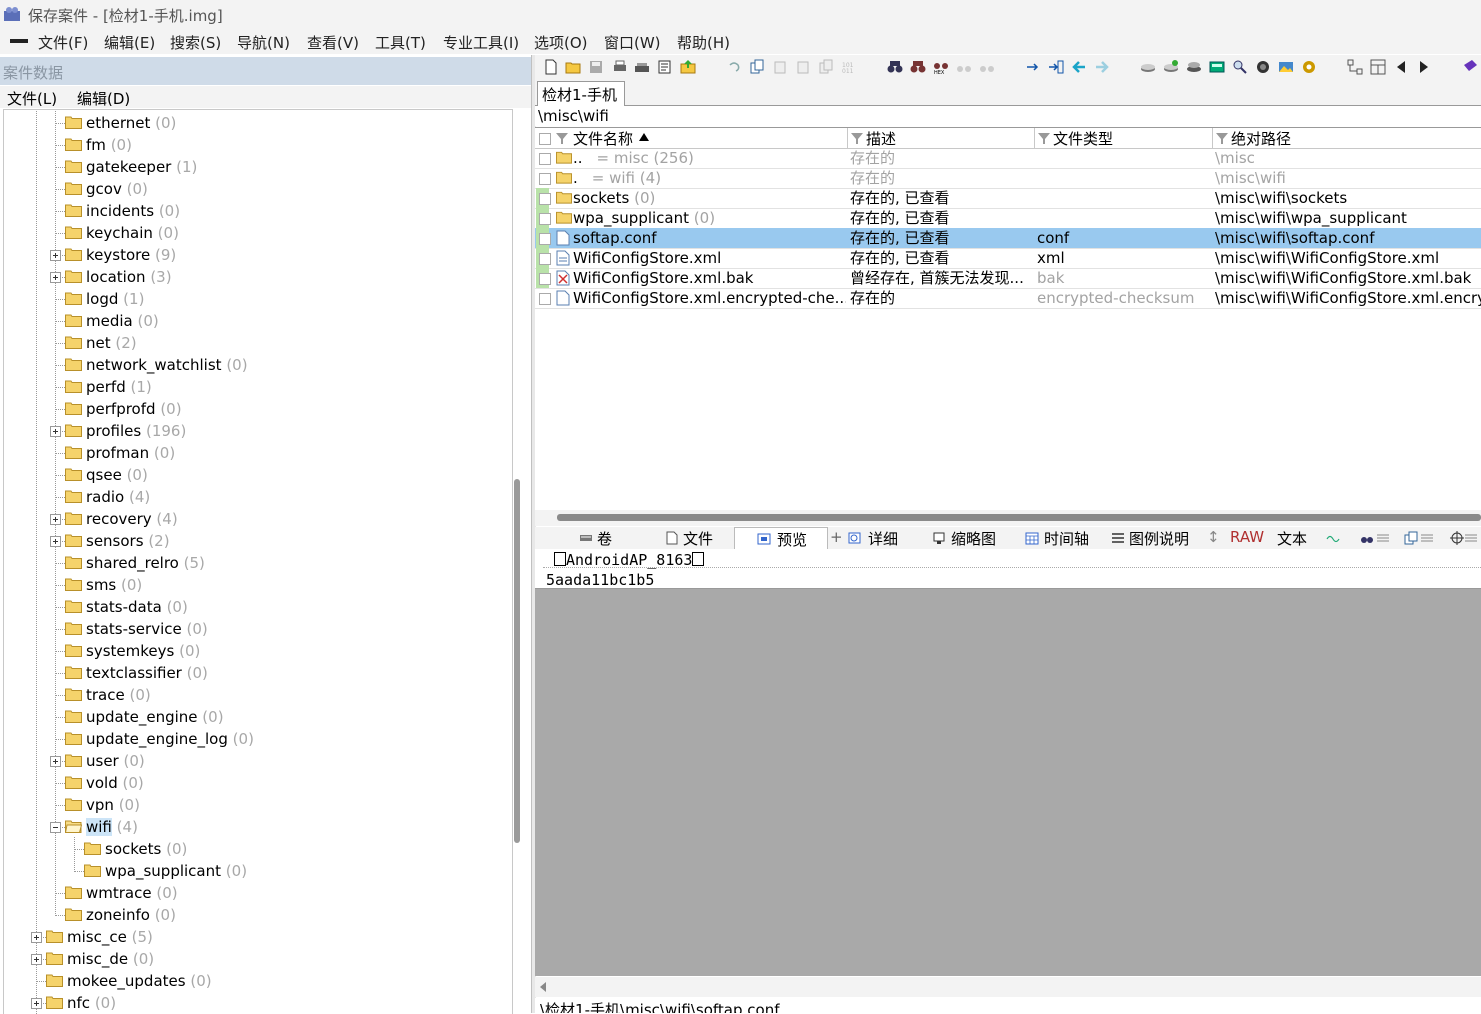 Image resolution: width=1481 pixels, height=1014 pixels. What do you see at coordinates (561, 42) in the screenshot?
I see `menu-options: 选项(O)` at bounding box center [561, 42].